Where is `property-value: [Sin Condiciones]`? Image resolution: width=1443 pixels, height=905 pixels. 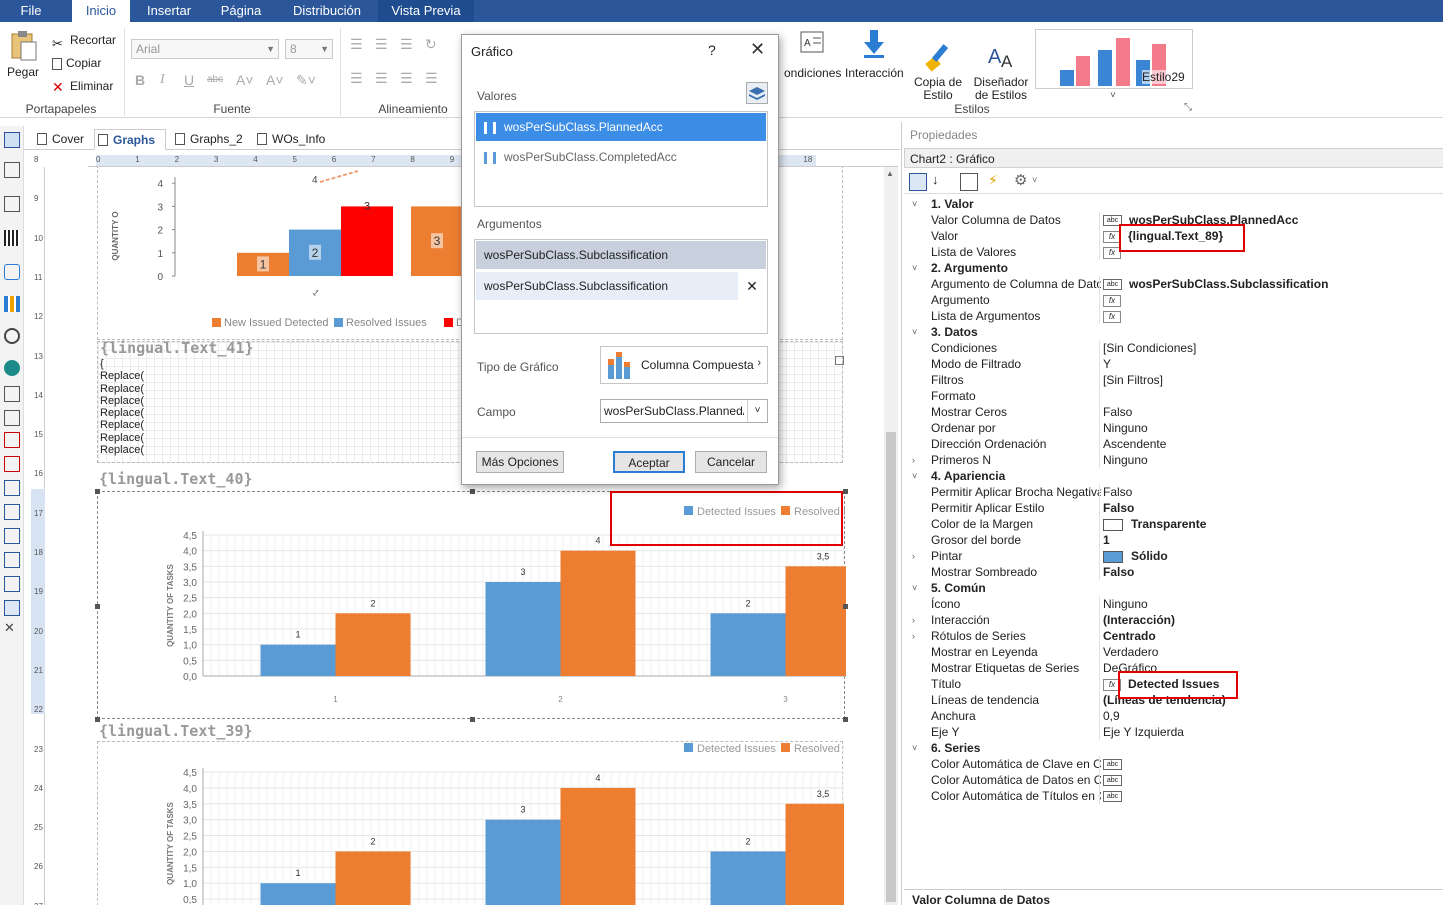 property-value: [Sin Condiciones] is located at coordinates (1273, 348).